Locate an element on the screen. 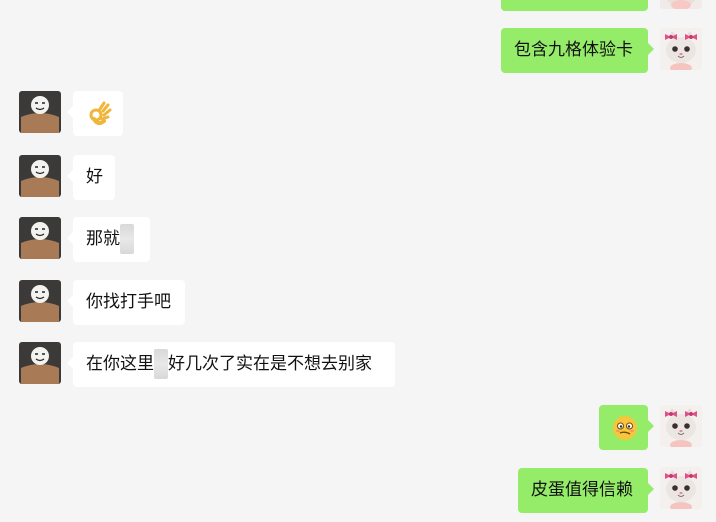 This screenshot has width=716, height=522. message-bubble-outgoing: 包含九格体验卡 is located at coordinates (577, 50).